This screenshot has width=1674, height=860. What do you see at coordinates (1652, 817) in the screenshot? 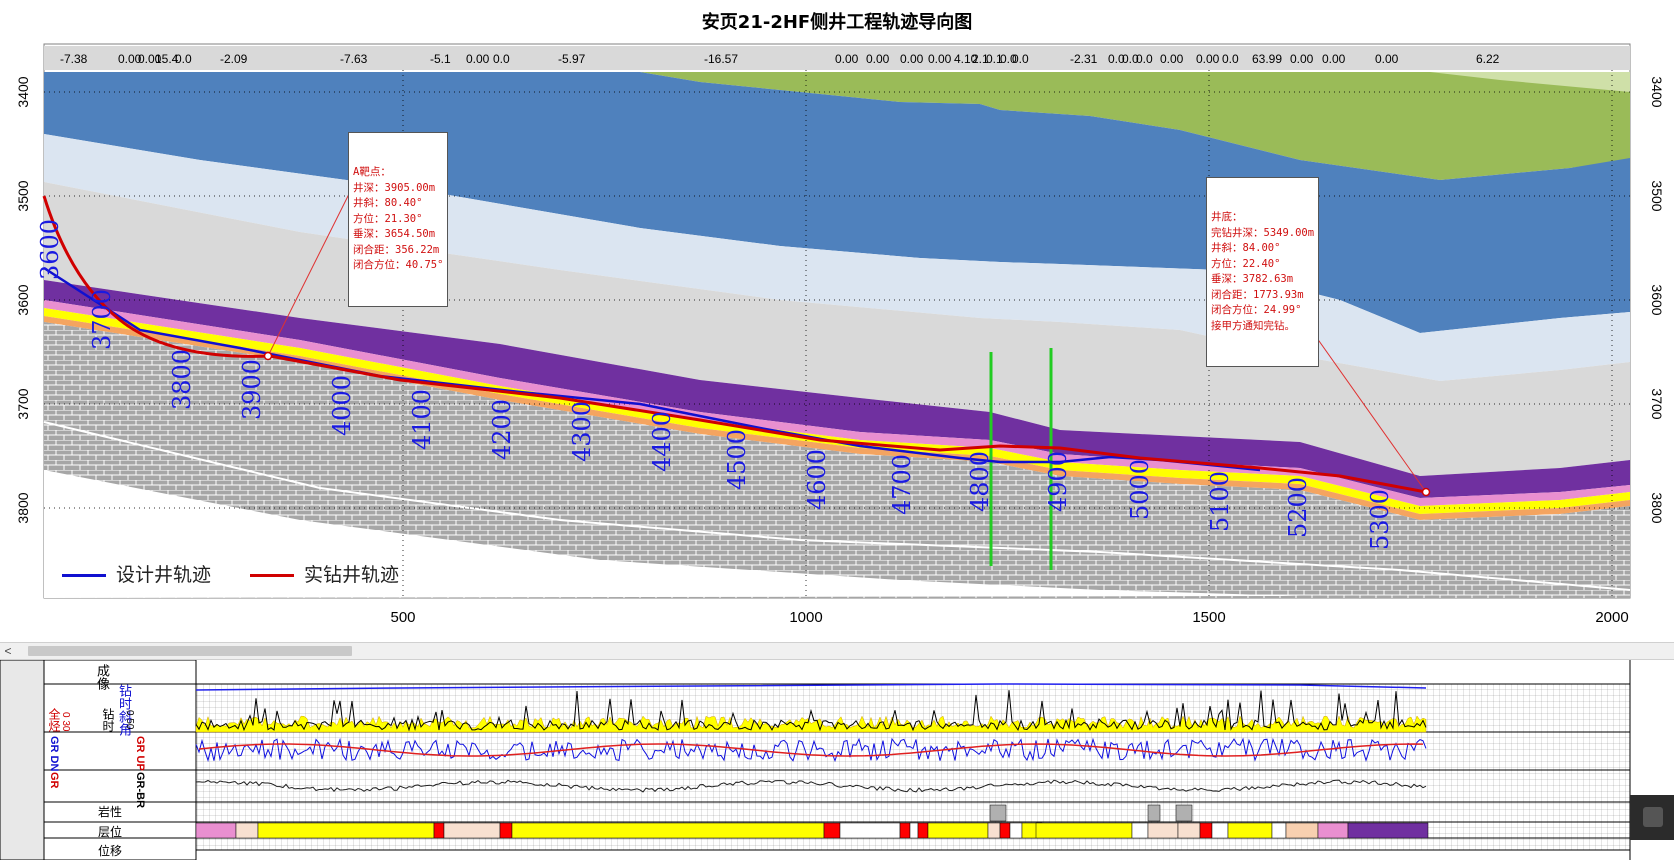
I see `corner-control` at bounding box center [1652, 817].